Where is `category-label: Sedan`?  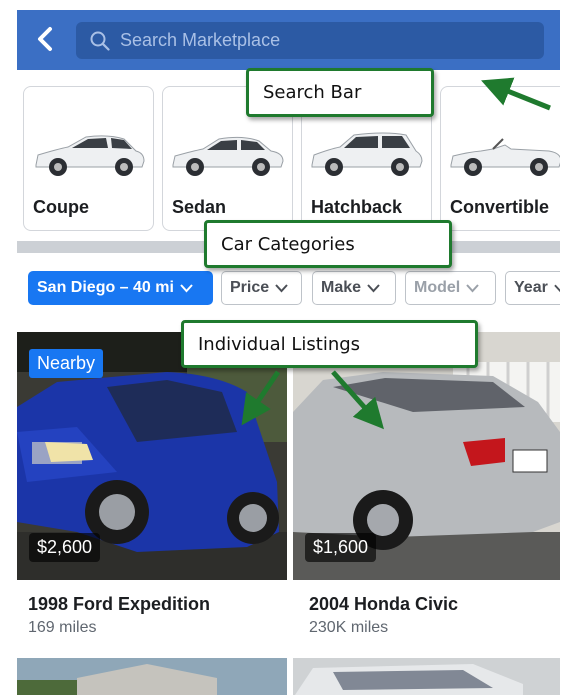 category-label: Sedan is located at coordinates (199, 207).